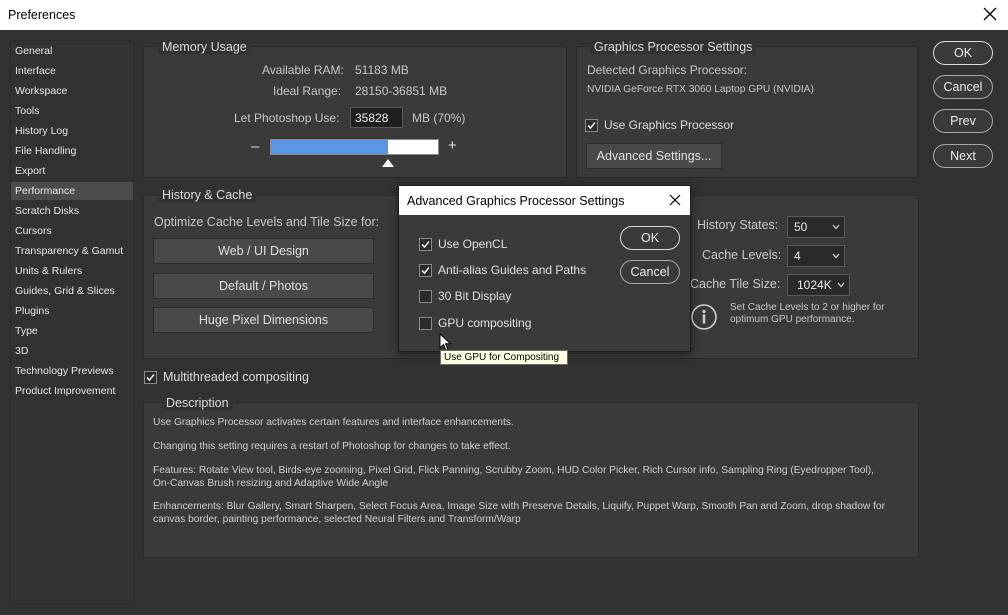 The image size is (1008, 615). I want to click on ok-button: OK, so click(963, 53).